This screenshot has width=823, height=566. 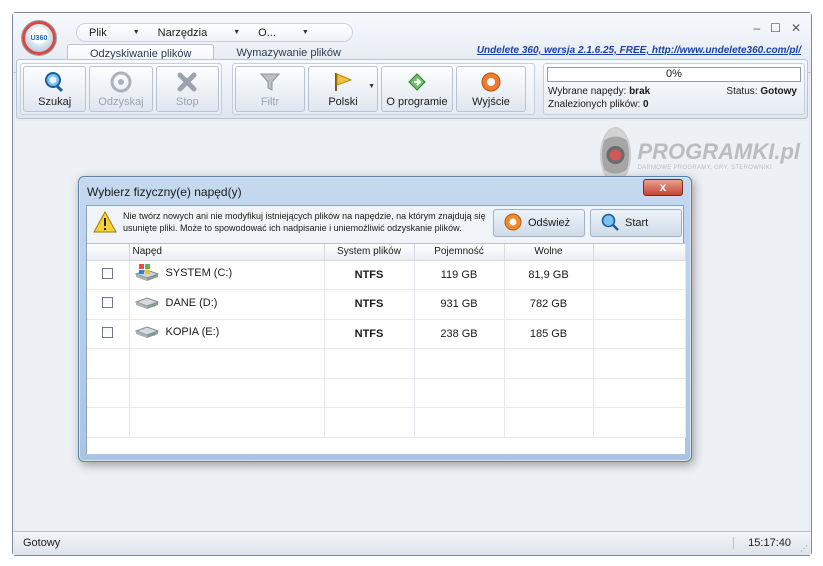 I want to click on search-icon, so click(x=610, y=223).